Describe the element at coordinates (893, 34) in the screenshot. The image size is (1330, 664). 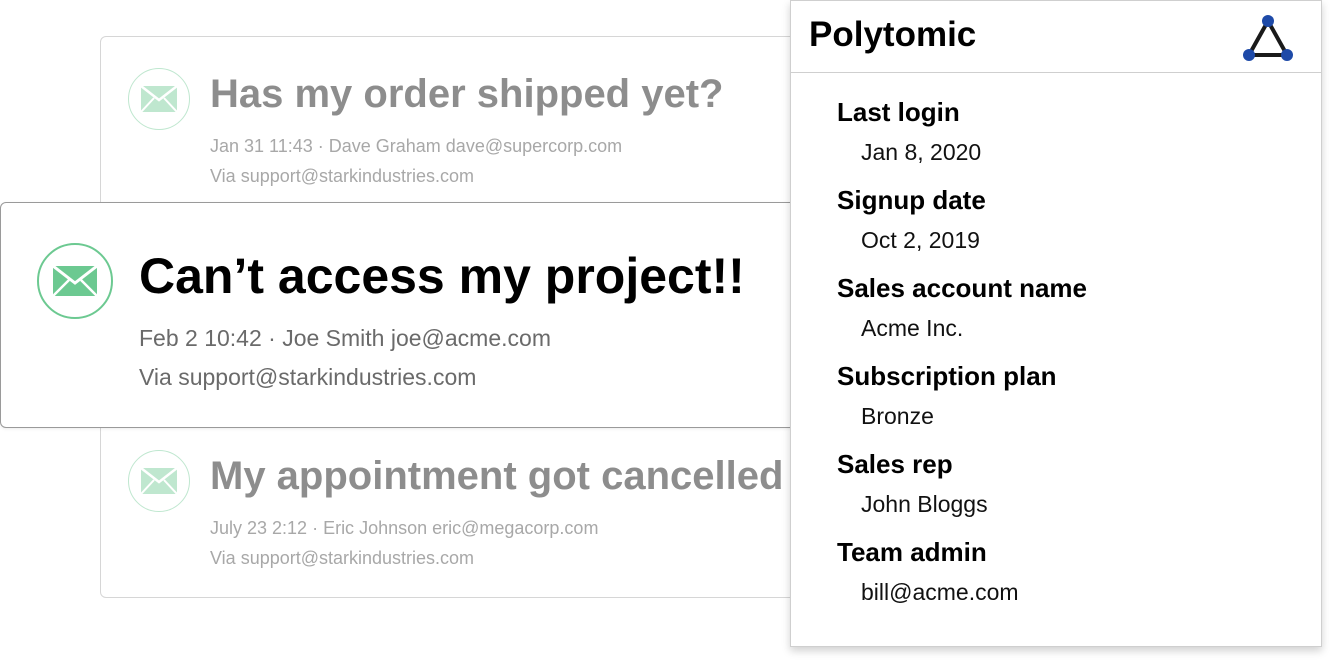
I see `panel-title: Polytomic` at that location.